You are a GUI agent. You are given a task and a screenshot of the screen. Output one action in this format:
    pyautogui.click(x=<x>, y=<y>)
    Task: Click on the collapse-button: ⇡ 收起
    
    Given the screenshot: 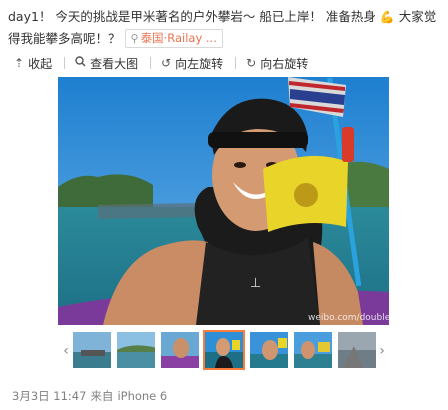 What is the action you would take?
    pyautogui.click(x=33, y=63)
    